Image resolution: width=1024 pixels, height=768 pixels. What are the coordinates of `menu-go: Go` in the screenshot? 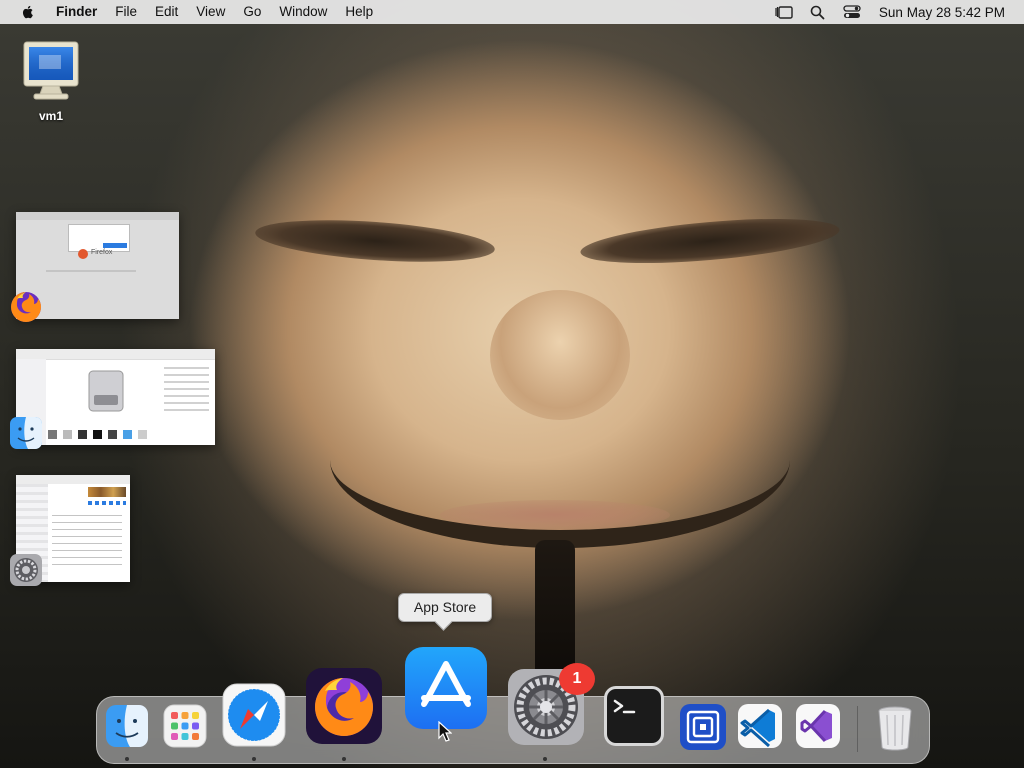 It's located at (252, 12).